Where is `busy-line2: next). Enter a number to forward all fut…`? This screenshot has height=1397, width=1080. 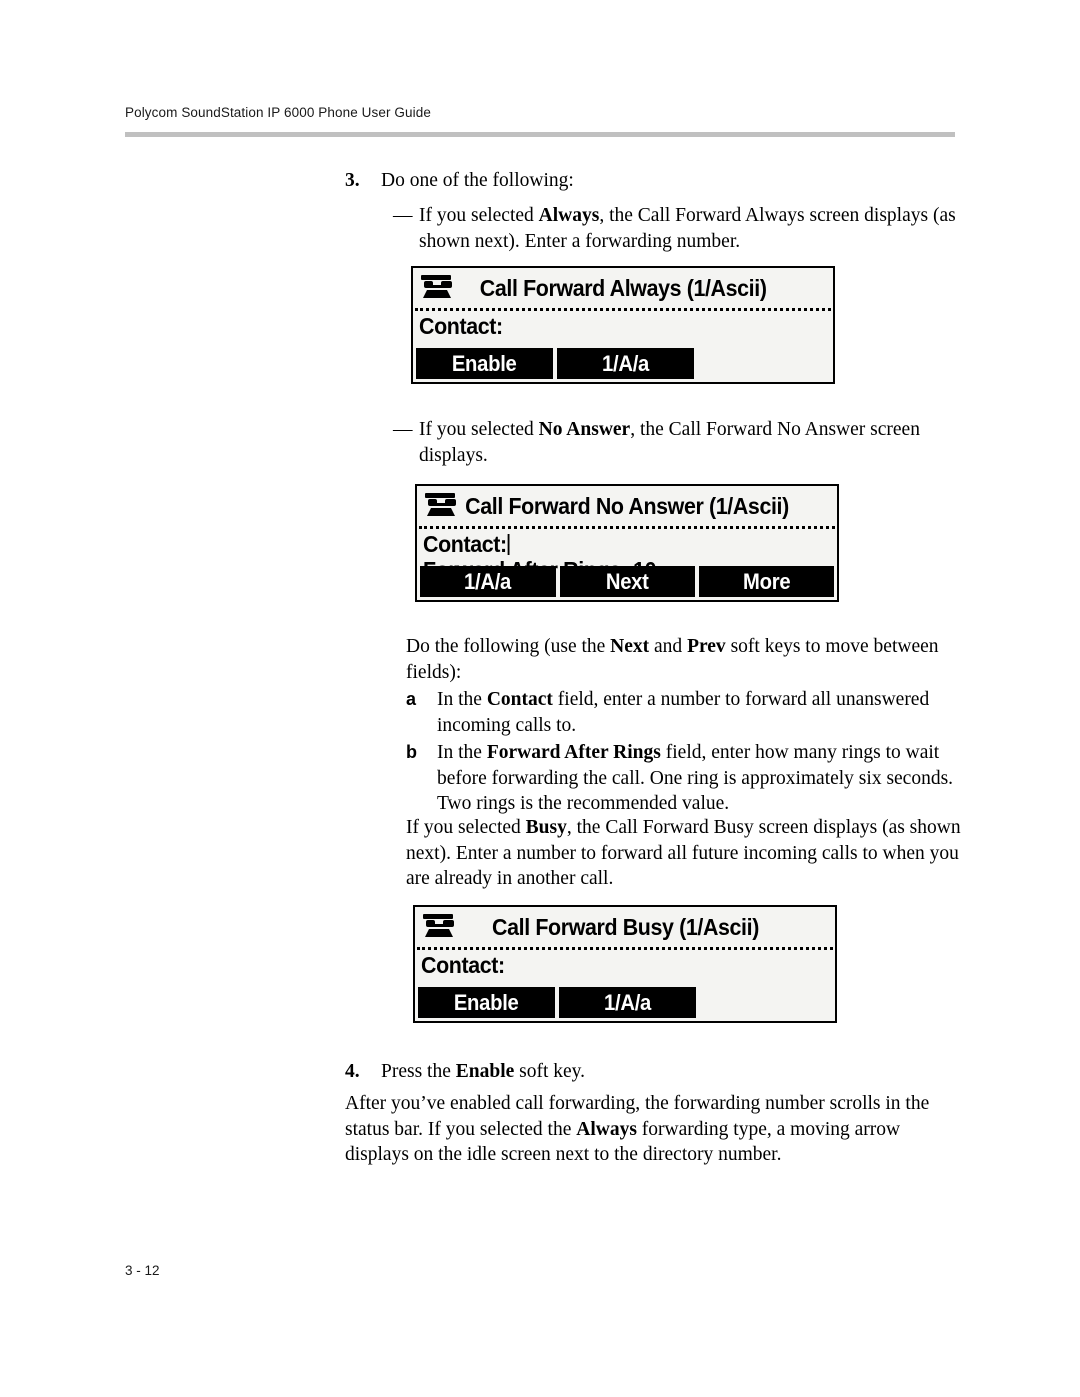 busy-line2: next). Enter a number to forward all fut… is located at coordinates (682, 853).